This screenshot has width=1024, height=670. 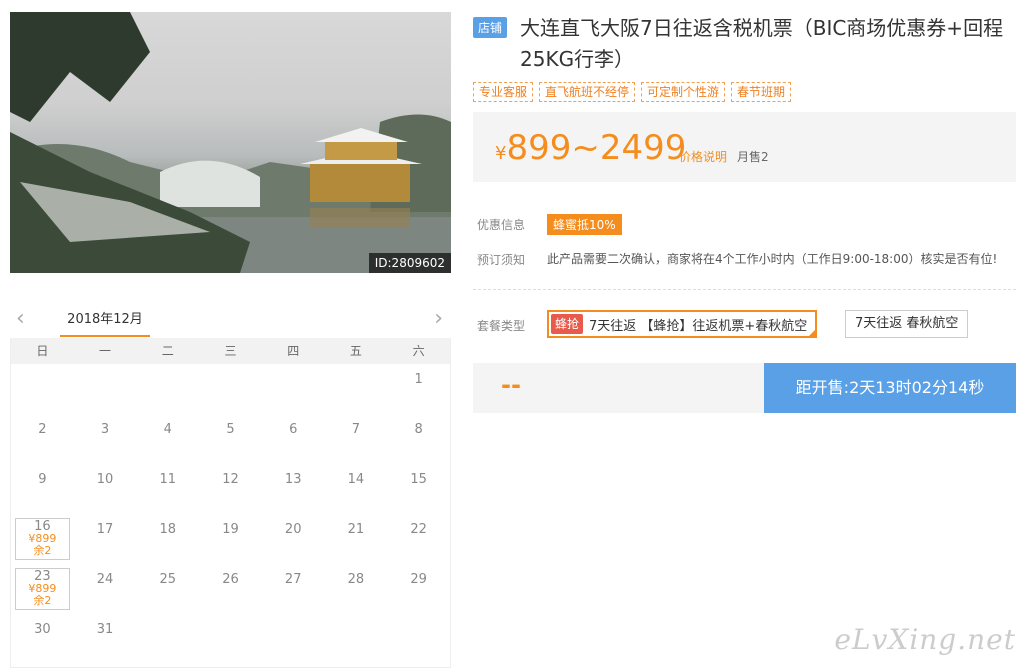 What do you see at coordinates (812, 333) in the screenshot?
I see `selected-check-icon` at bounding box center [812, 333].